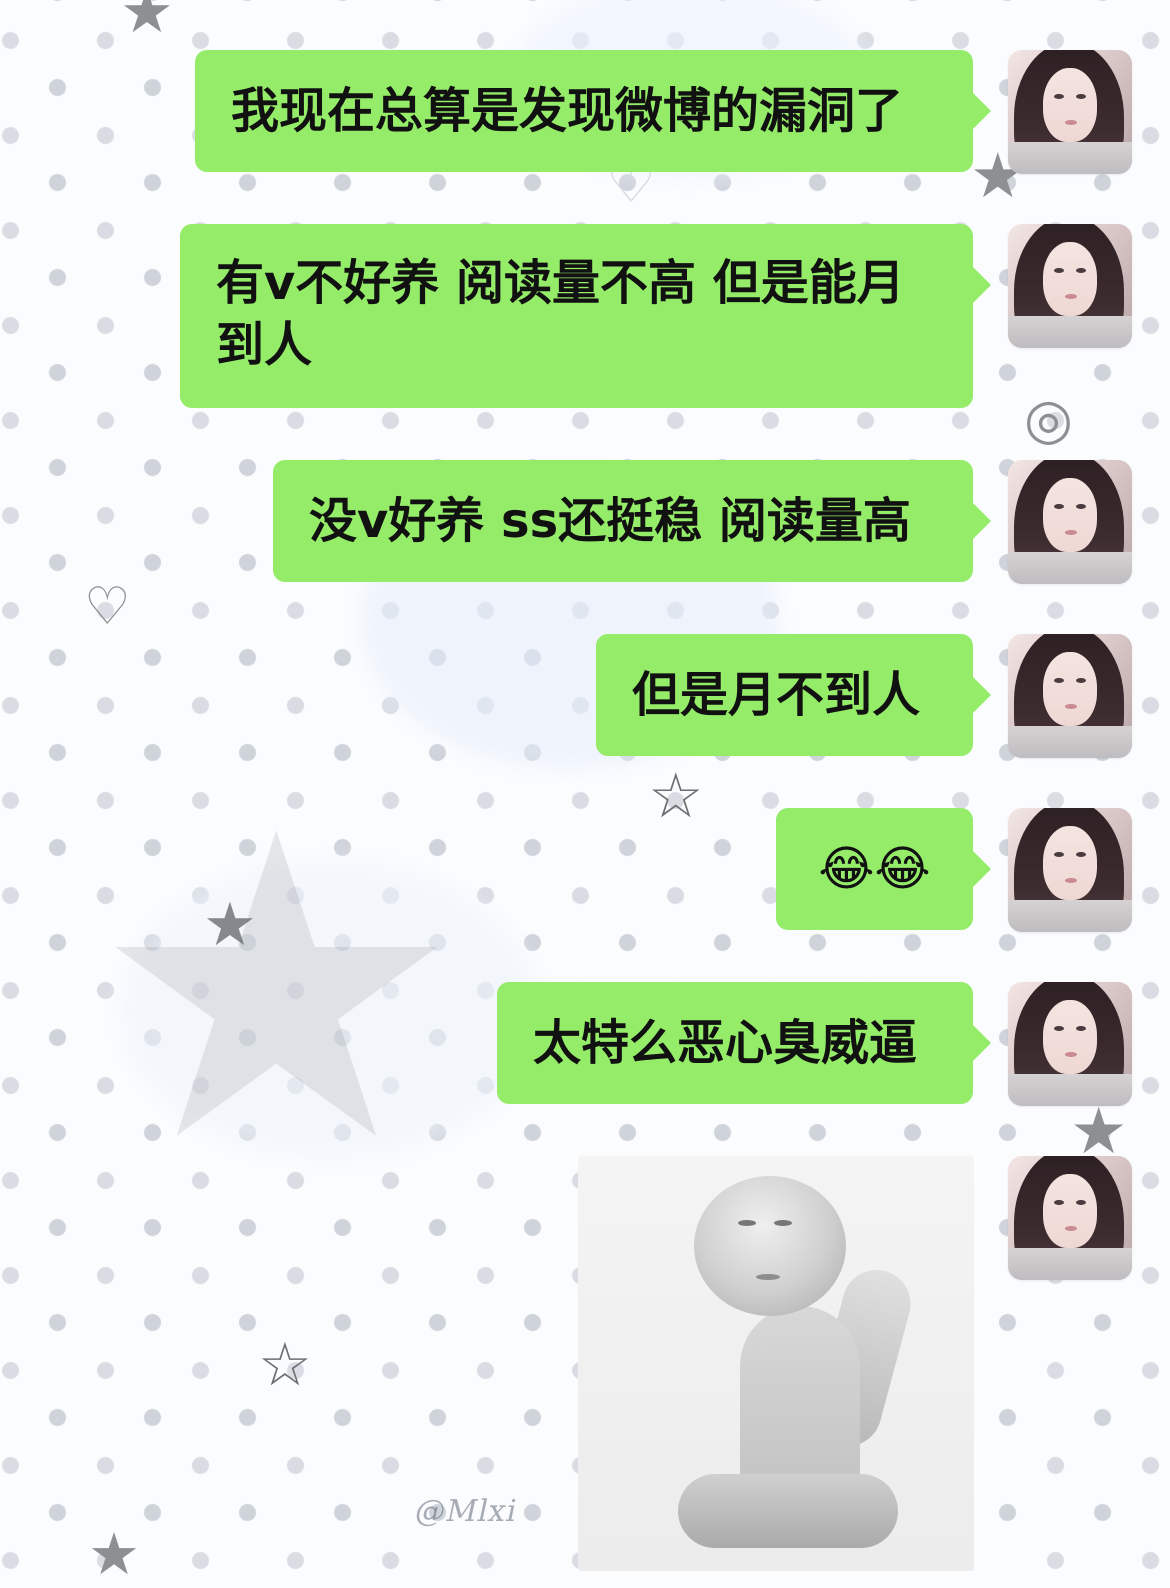 The width and height of the screenshot is (1170, 1588). What do you see at coordinates (725, 1043) in the screenshot?
I see `message-text: 太特么恶心臭威逼` at bounding box center [725, 1043].